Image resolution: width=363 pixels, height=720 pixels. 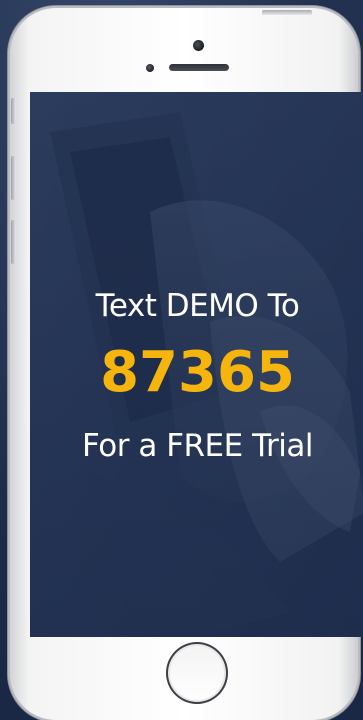 I want to click on proximity-sensor-icon, so click(x=150, y=68).